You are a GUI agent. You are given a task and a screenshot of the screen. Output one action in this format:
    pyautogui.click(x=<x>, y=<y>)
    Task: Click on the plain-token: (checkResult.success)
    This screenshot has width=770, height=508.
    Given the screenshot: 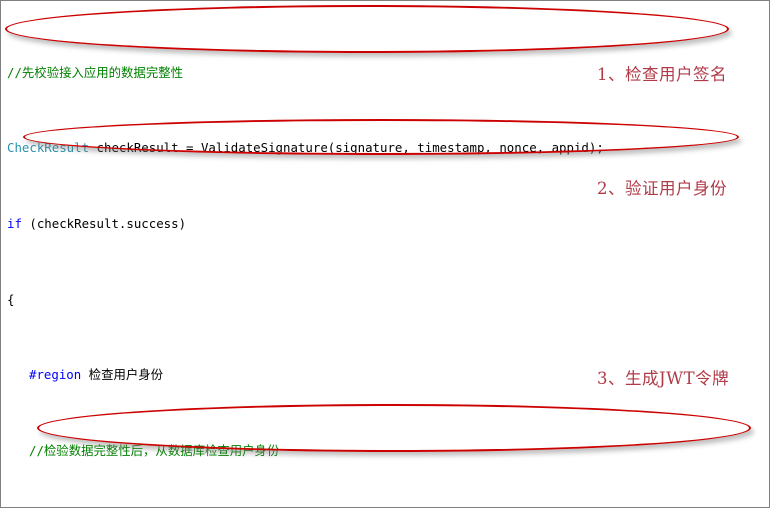 What is the action you would take?
    pyautogui.click(x=104, y=223)
    